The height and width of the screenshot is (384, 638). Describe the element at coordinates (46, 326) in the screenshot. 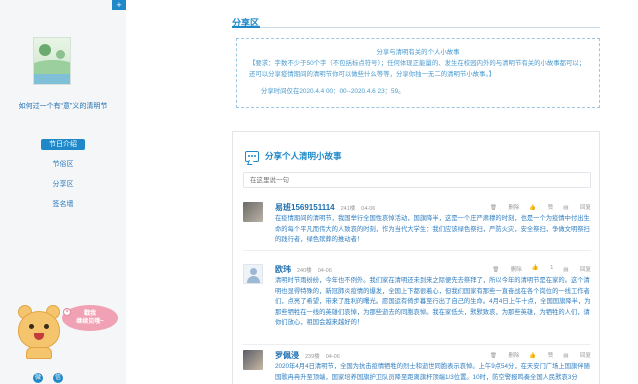

I see `mascot-eye-right` at that location.